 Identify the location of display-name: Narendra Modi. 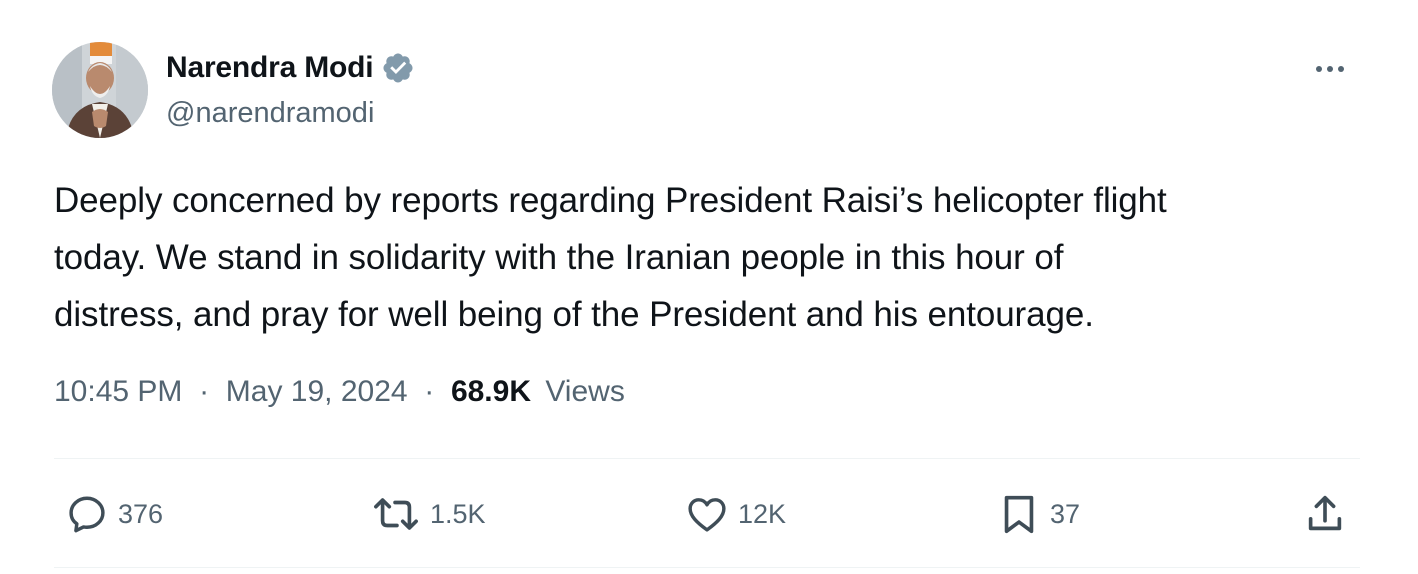
(270, 68).